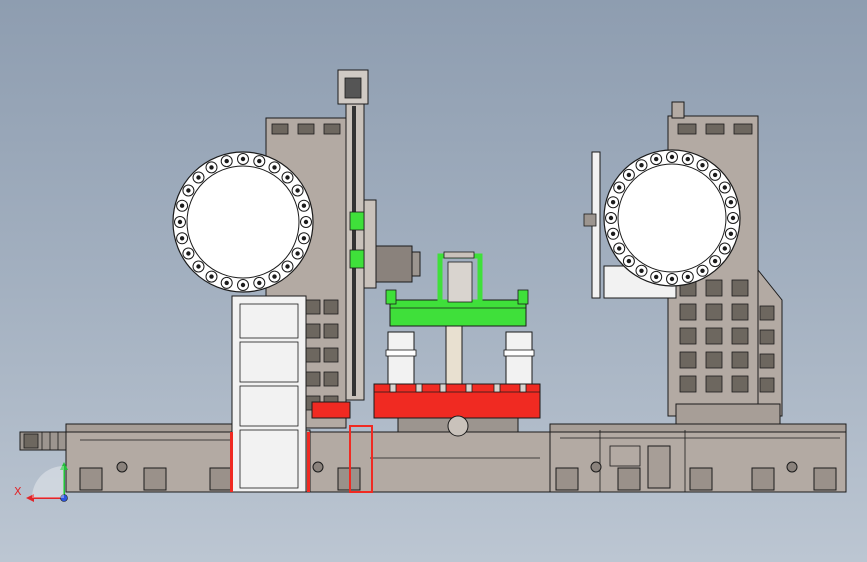 The image size is (867, 562). I want to click on axis-x-label: X, so click(18, 491).